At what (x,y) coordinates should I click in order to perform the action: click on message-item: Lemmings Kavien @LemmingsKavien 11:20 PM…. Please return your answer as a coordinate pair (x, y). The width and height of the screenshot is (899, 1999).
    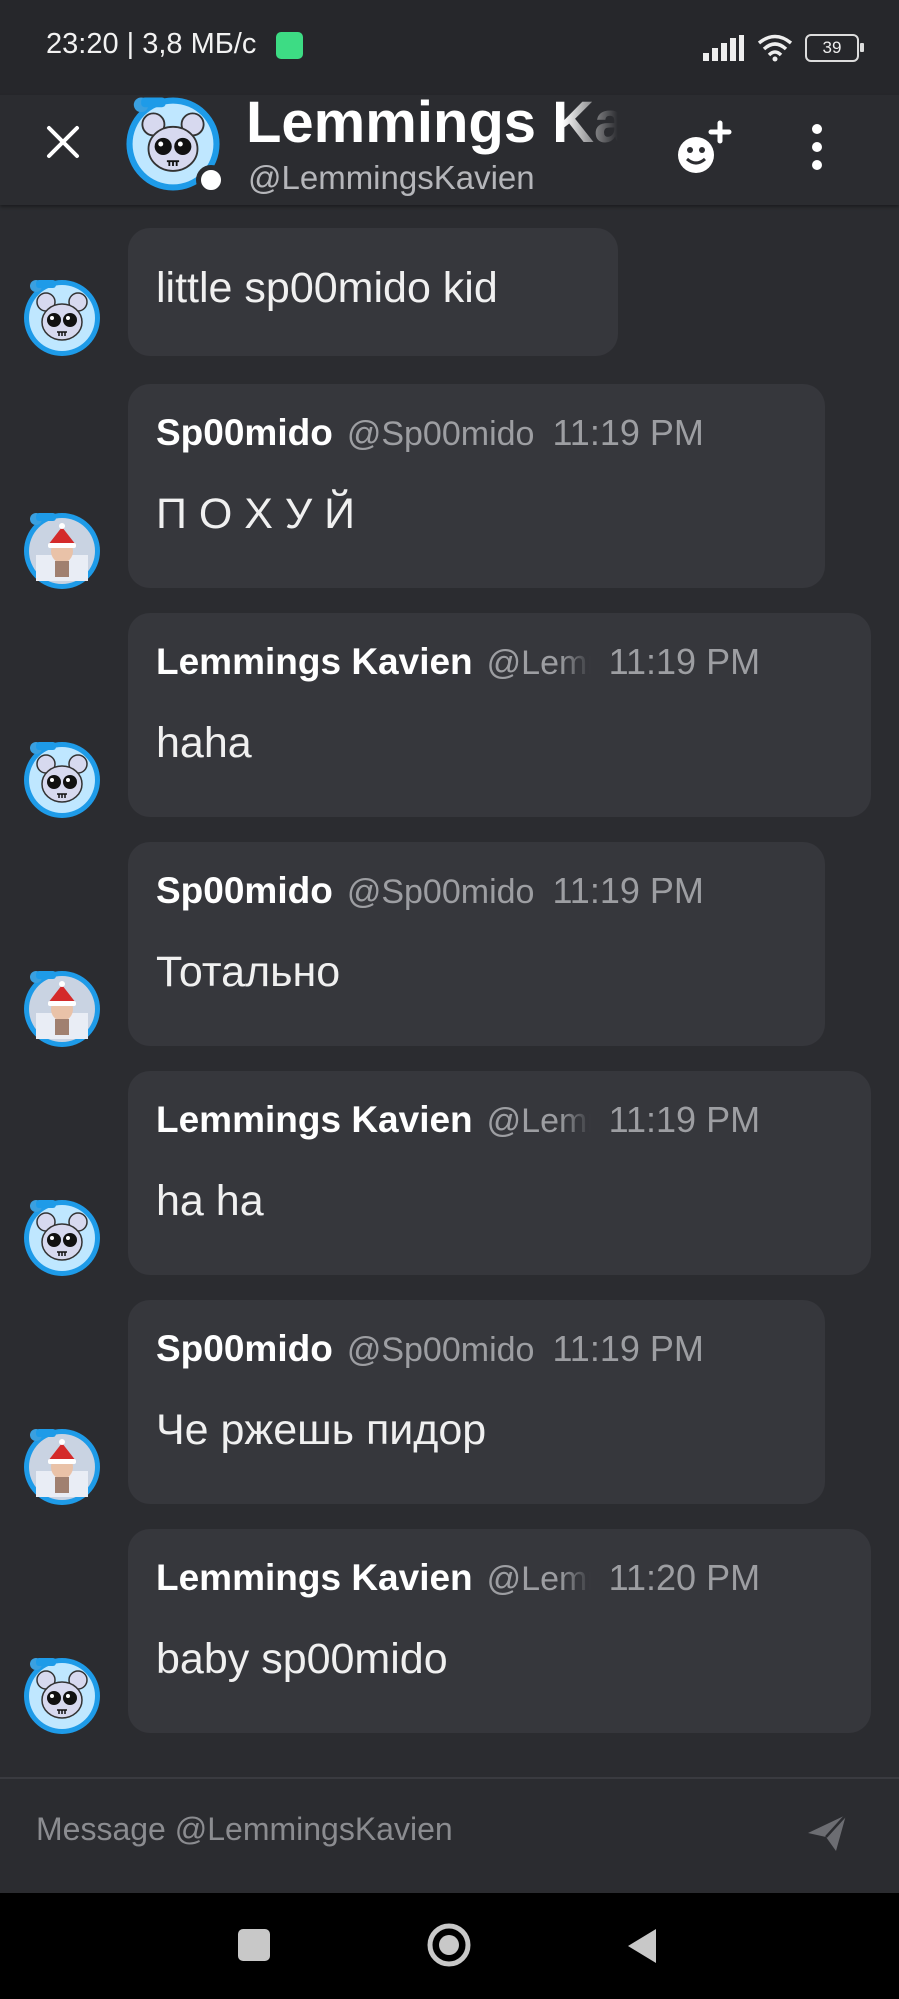
    Looking at the image, I should click on (449, 1631).